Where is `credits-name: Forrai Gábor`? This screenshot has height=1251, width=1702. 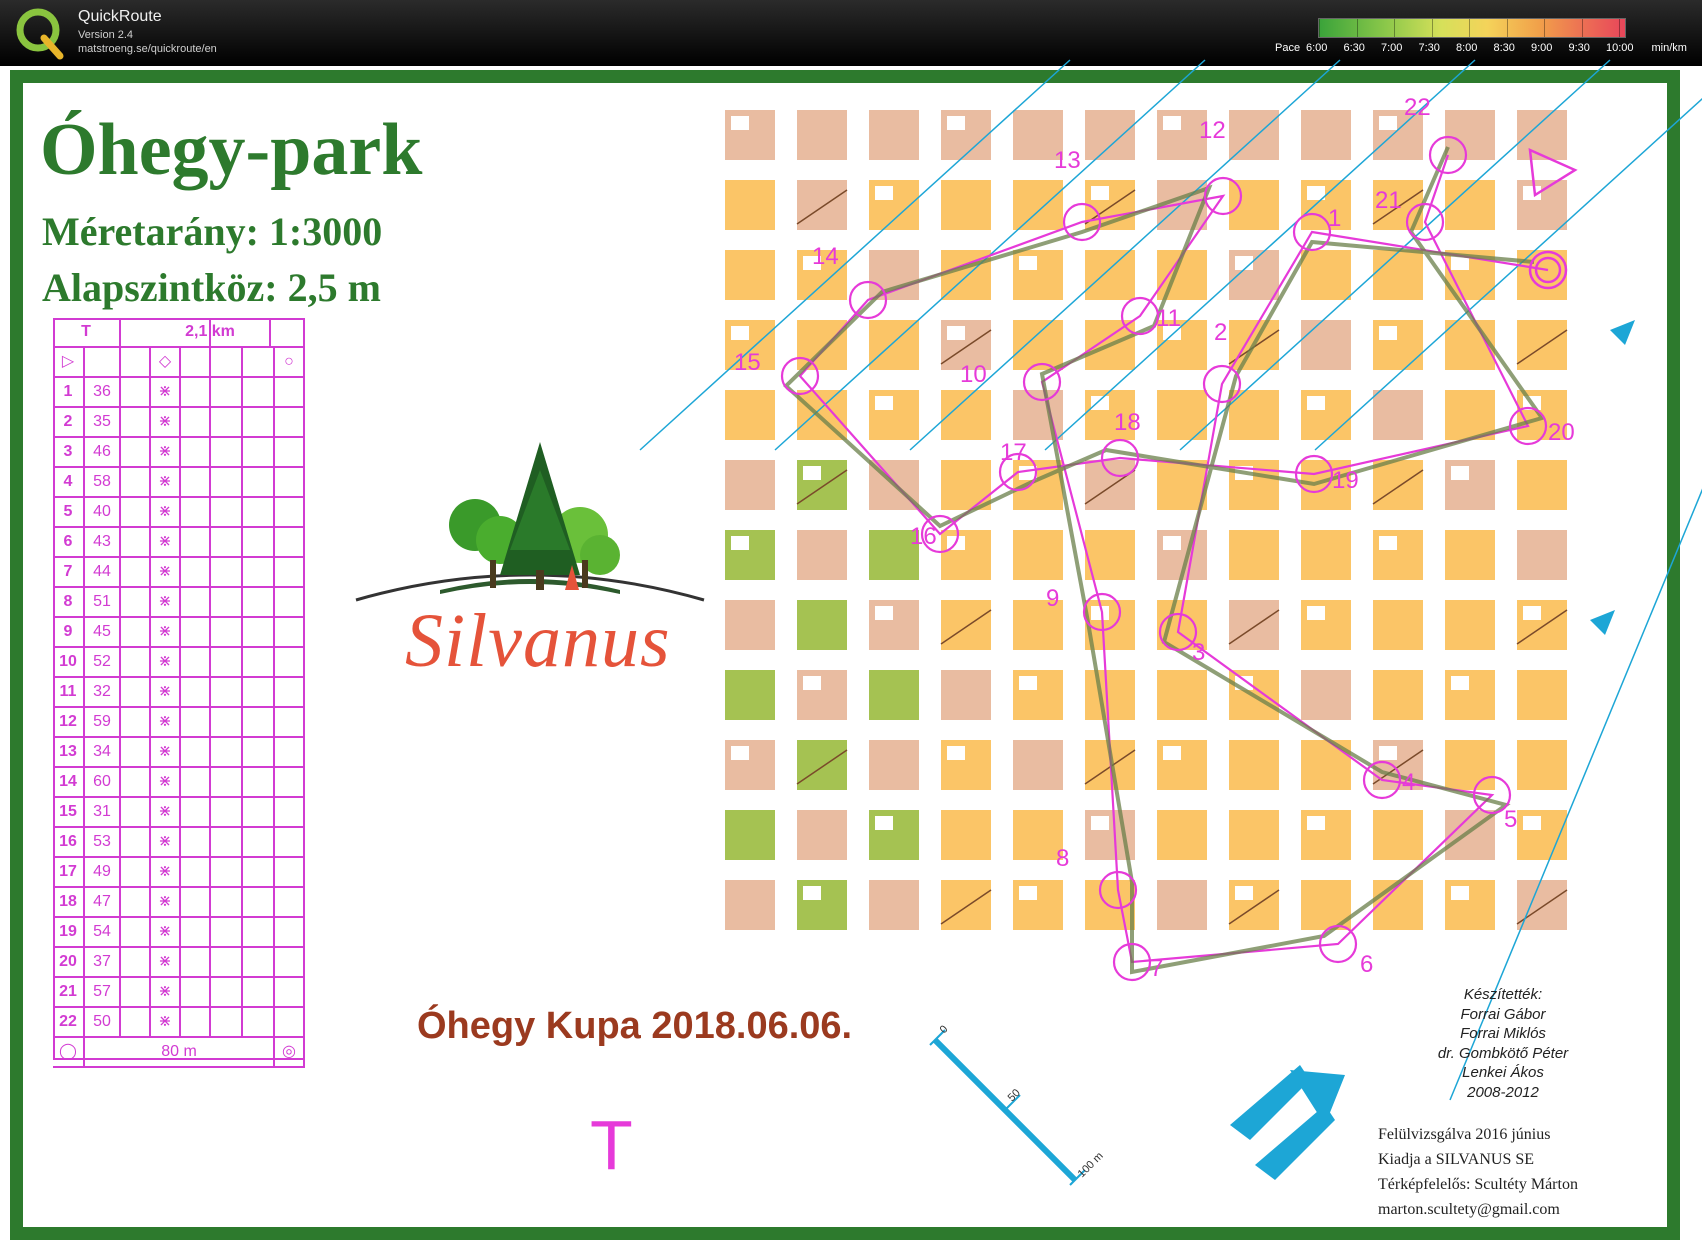 credits-name: Forrai Gábor is located at coordinates (1503, 1014).